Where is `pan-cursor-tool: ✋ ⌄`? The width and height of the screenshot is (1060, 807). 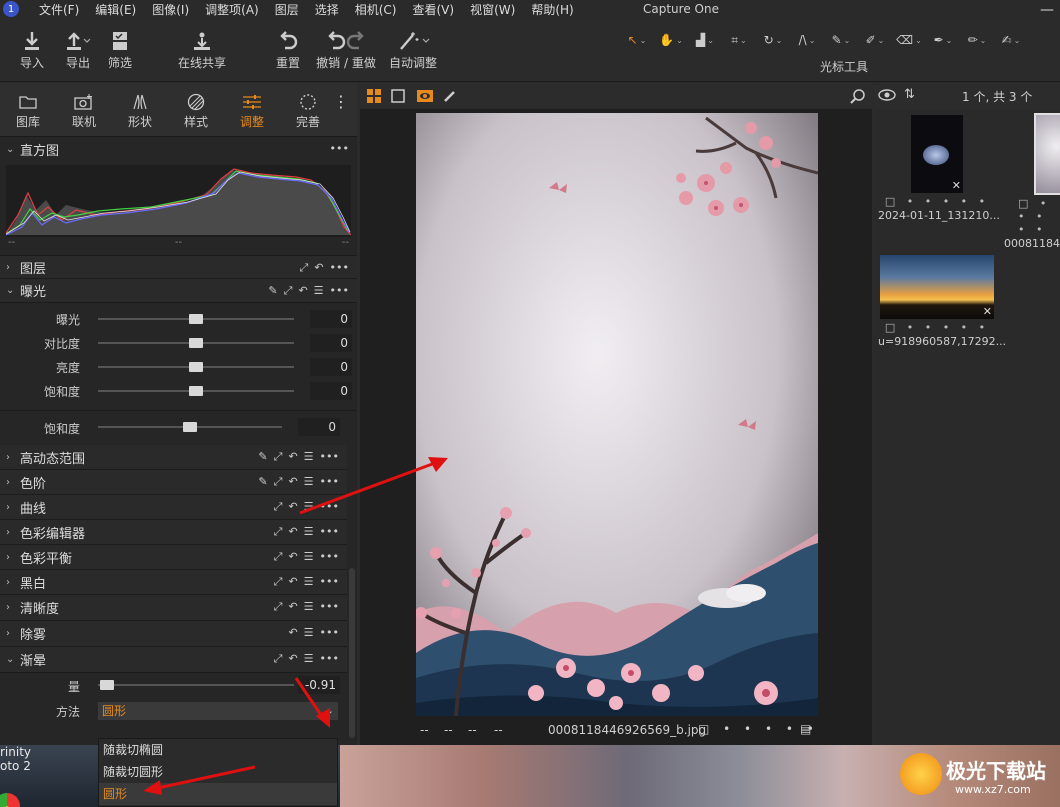
pan-cursor-tool: ✋ ⌄ is located at coordinates (671, 40).